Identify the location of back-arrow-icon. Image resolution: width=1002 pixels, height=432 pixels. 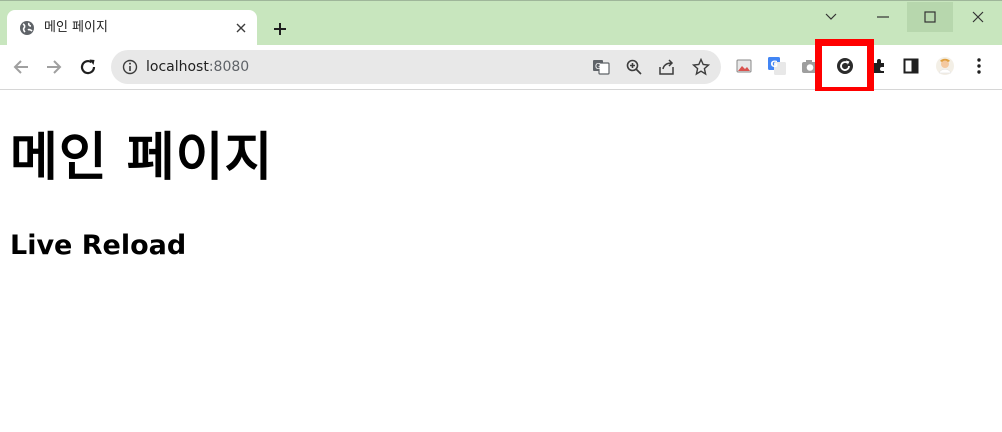
(21, 67).